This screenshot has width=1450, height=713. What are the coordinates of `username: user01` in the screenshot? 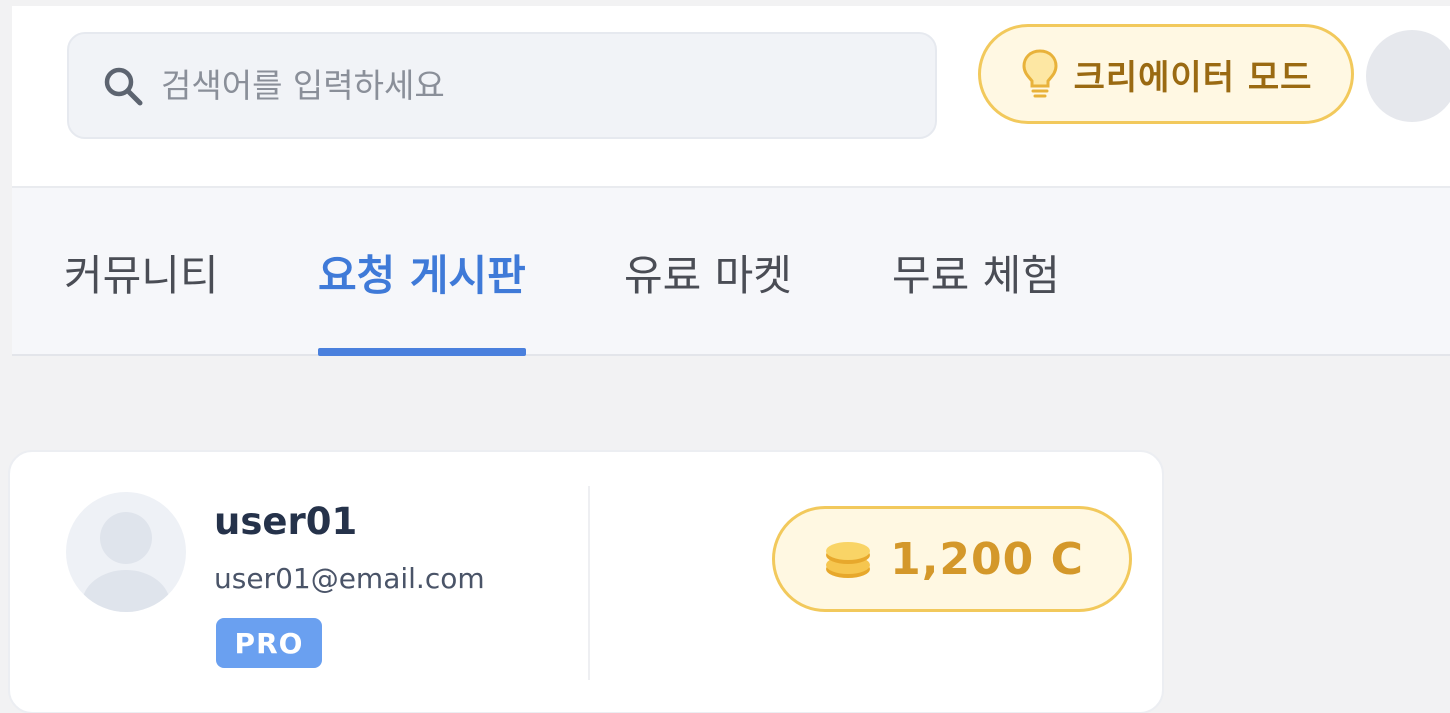 It's located at (286, 521).